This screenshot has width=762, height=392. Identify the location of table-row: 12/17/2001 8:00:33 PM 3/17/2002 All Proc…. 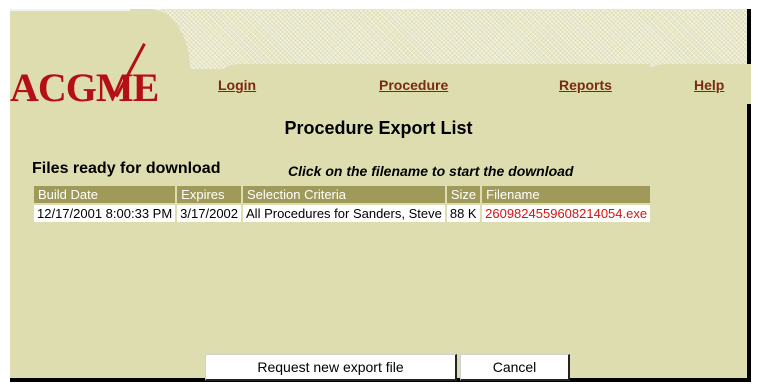
(342, 213).